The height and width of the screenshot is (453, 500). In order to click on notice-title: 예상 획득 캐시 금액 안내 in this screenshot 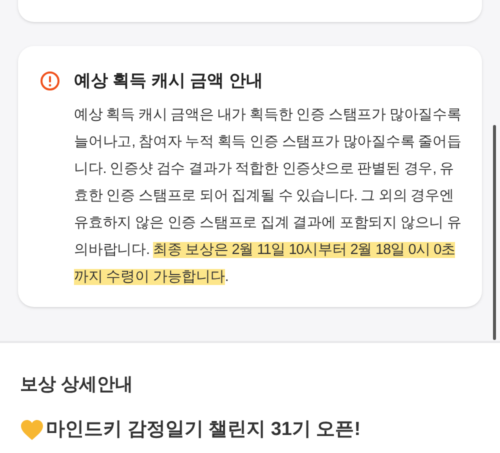, I will do `click(168, 81)`.